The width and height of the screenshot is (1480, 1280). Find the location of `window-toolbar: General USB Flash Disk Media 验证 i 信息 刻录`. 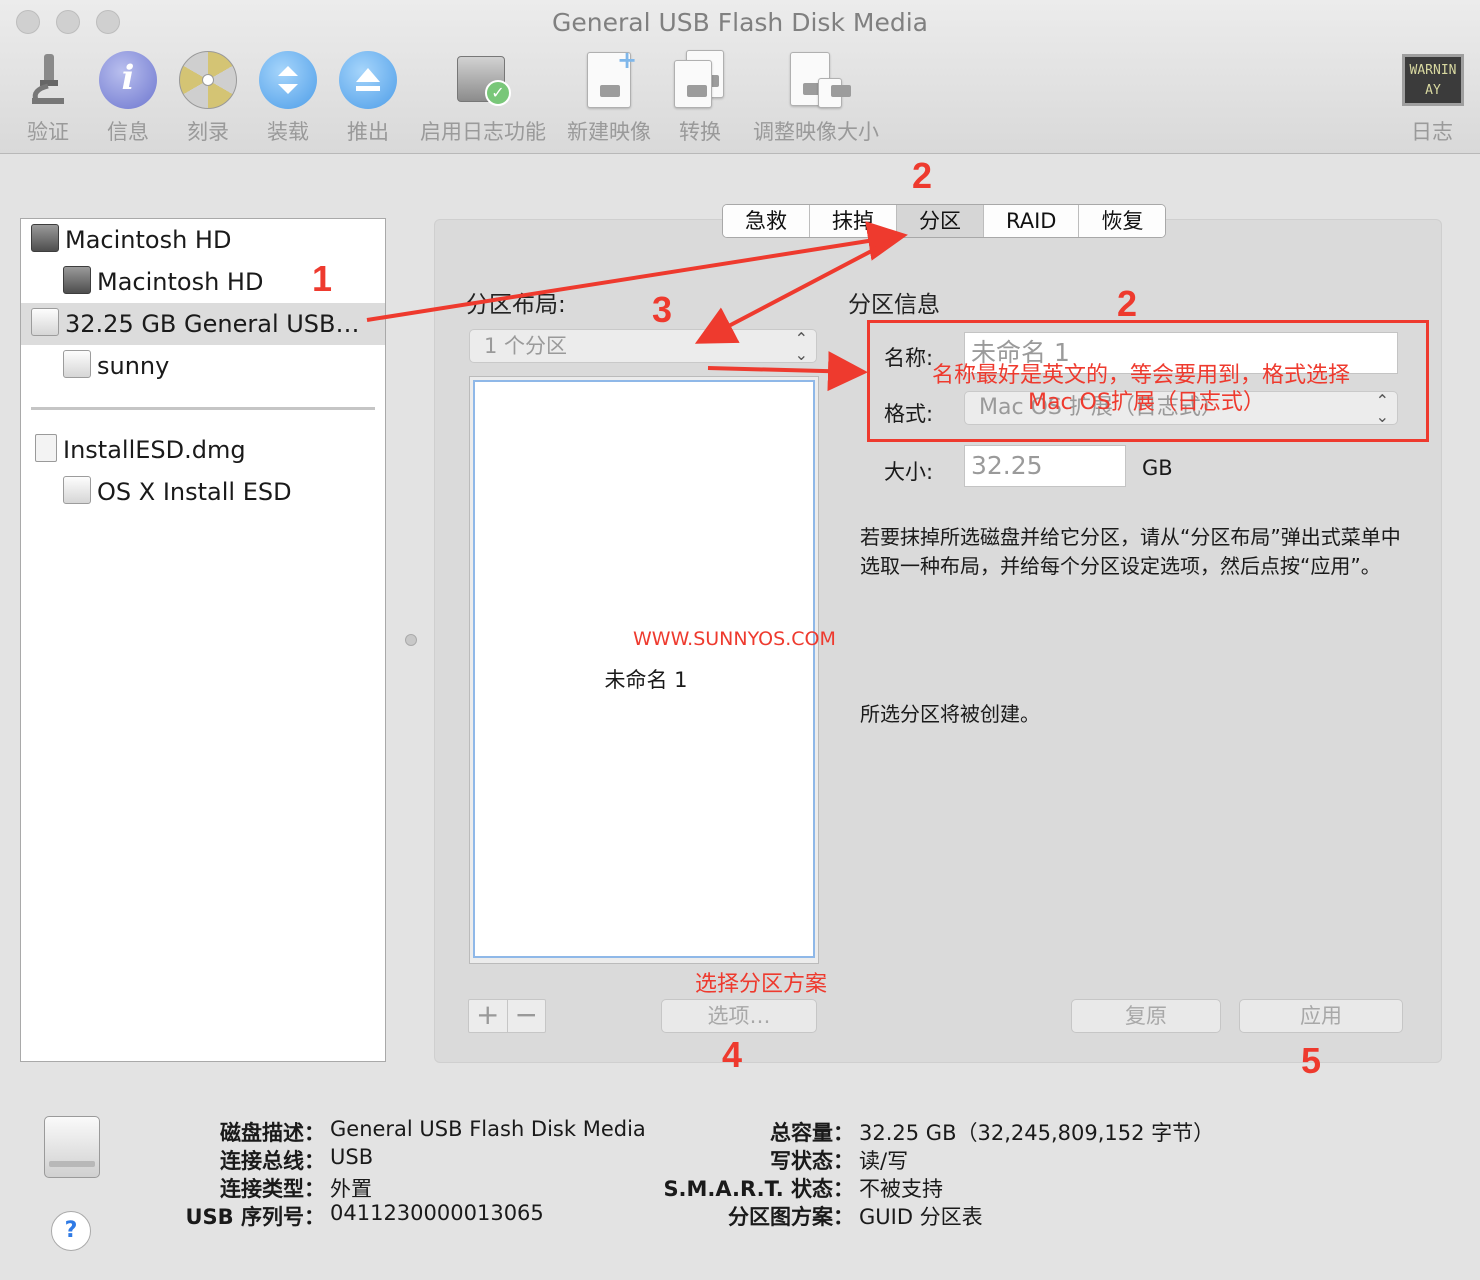

window-toolbar: General USB Flash Disk Media 验证 i 信息 刻录 is located at coordinates (740, 77).